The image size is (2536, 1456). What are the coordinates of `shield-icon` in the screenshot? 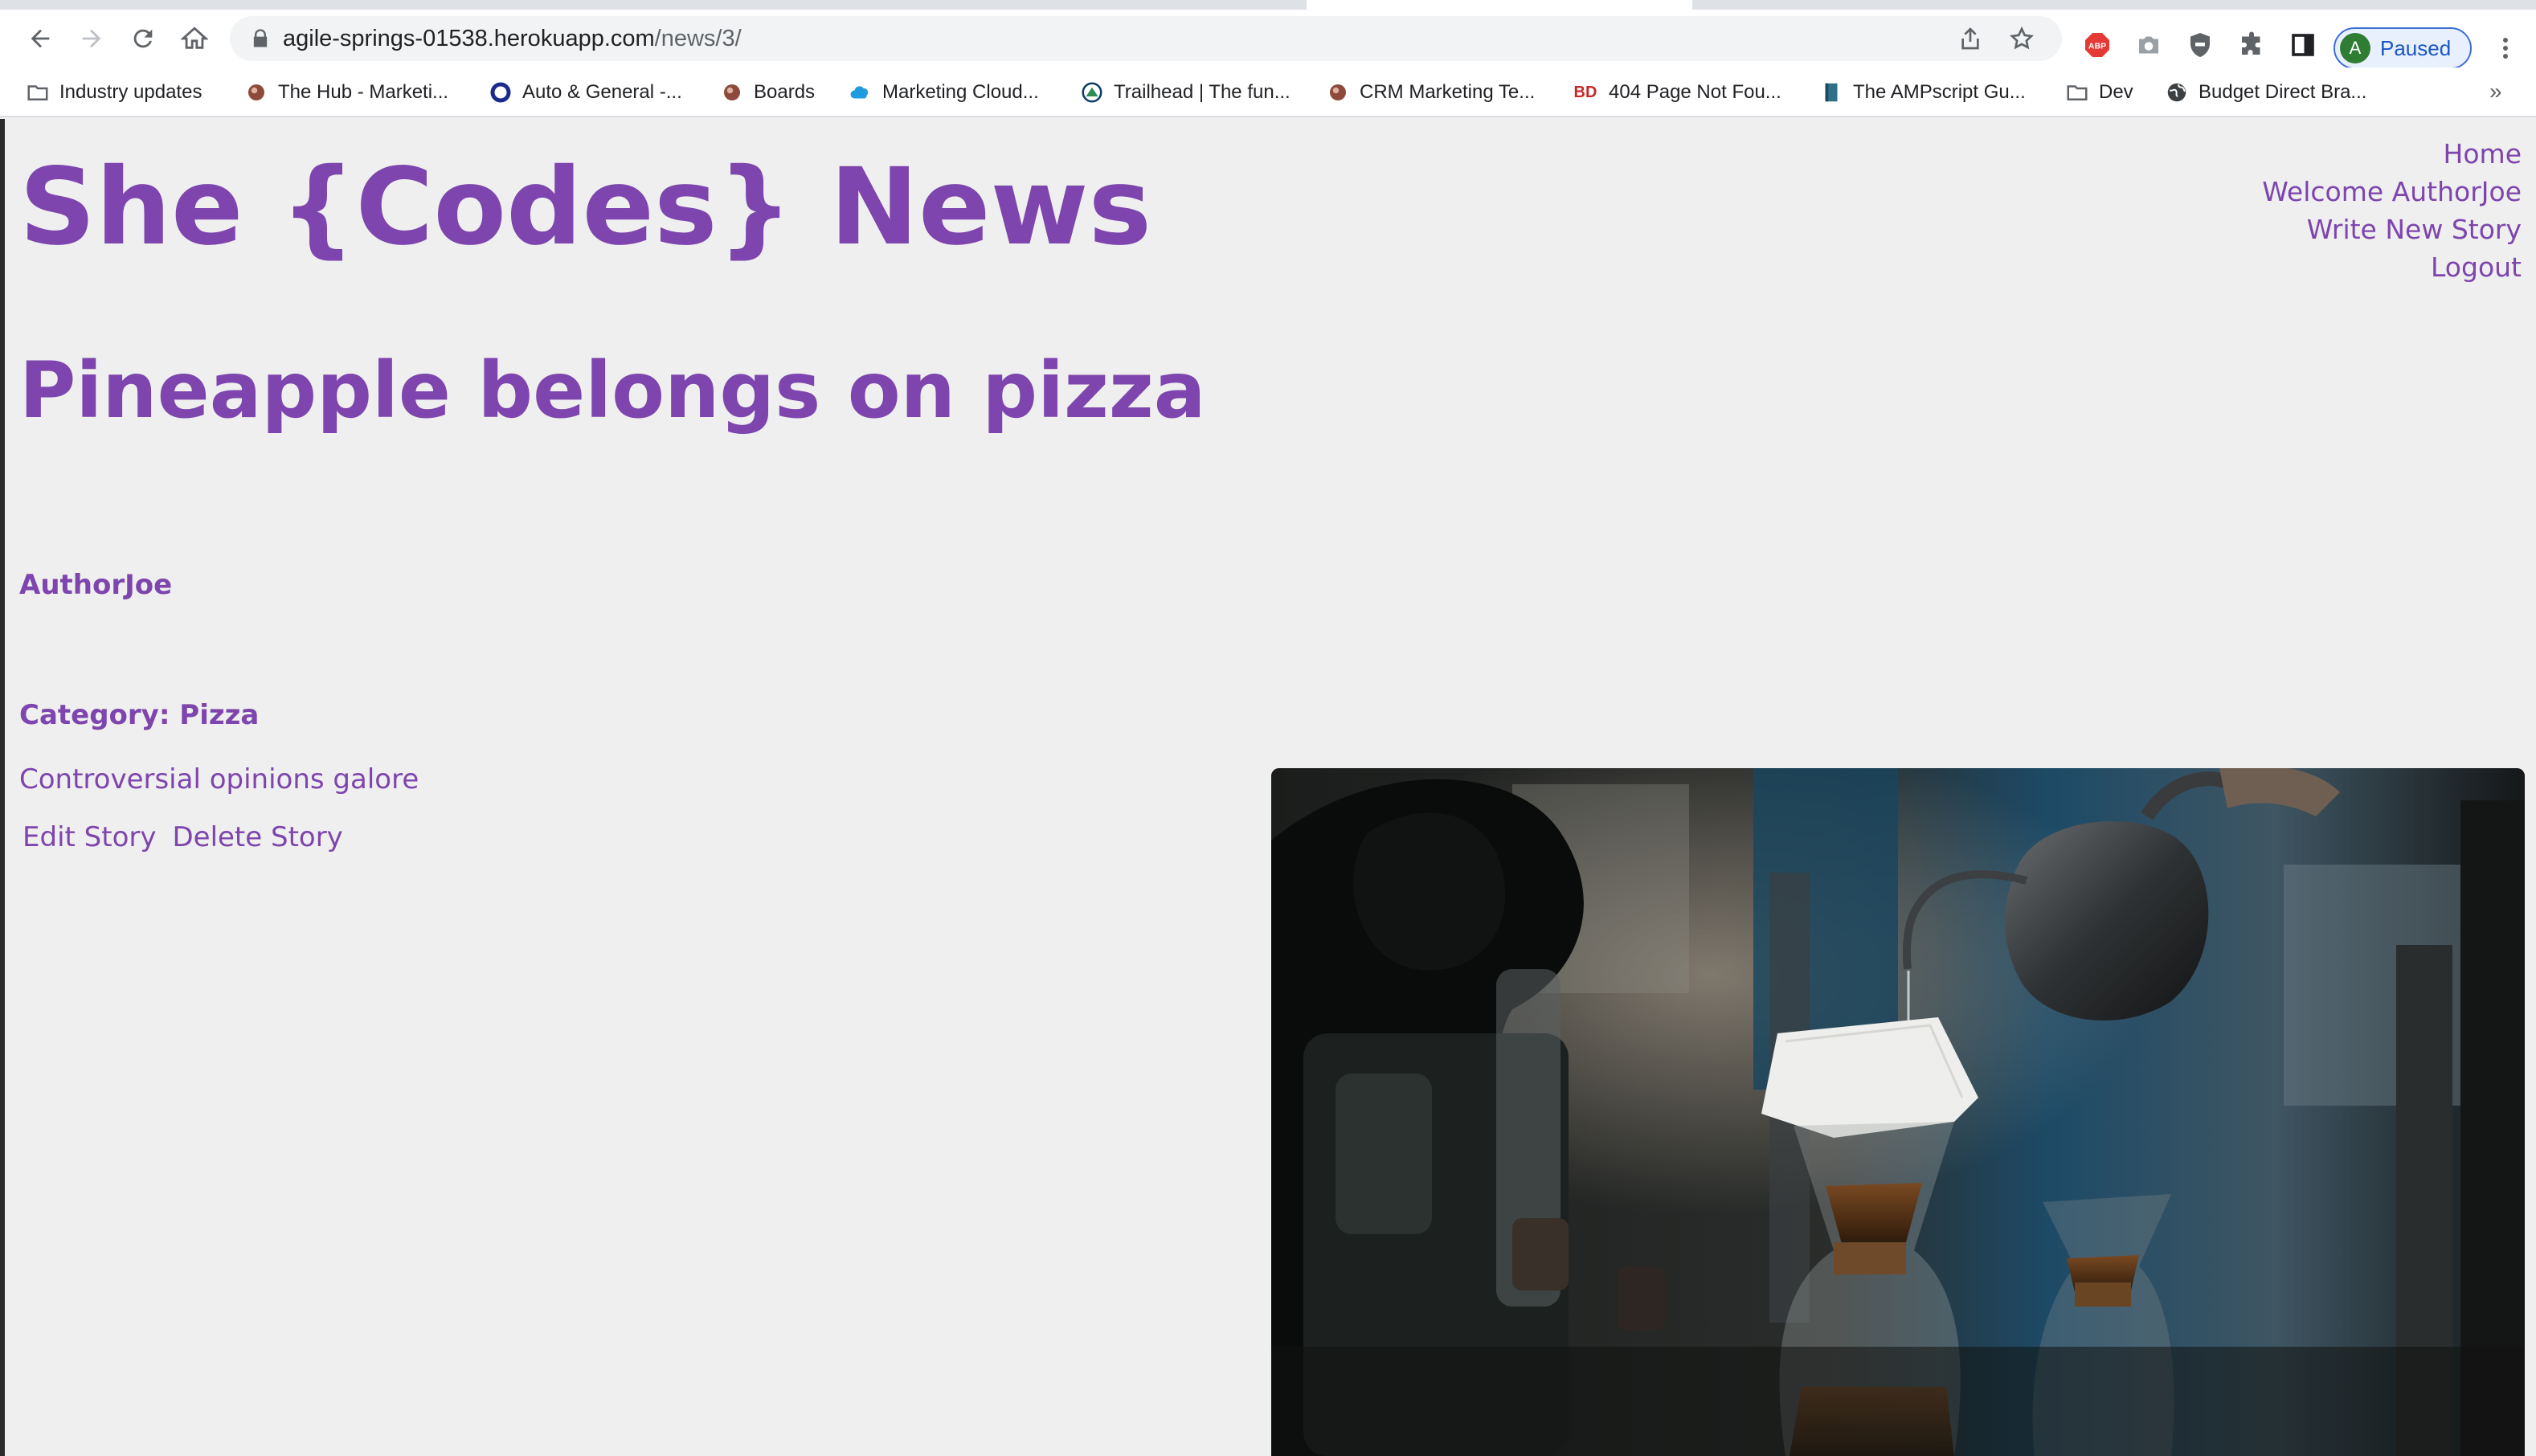 It's located at (2200, 45).